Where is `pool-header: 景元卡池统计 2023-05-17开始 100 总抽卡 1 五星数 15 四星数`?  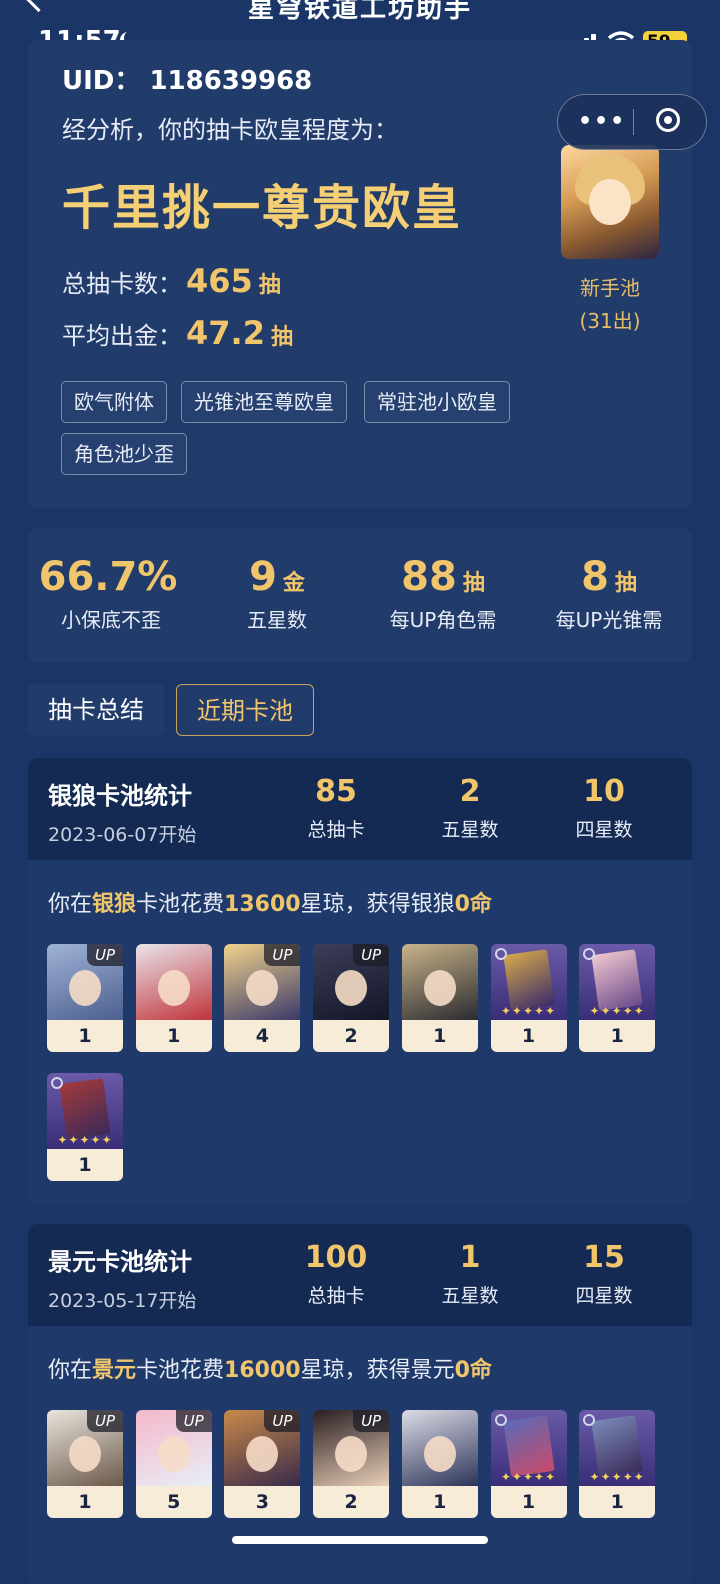
pool-header: 景元卡池统计 2023-05-17开始 100 总抽卡 1 五星数 15 四星数 is located at coordinates (360, 1275).